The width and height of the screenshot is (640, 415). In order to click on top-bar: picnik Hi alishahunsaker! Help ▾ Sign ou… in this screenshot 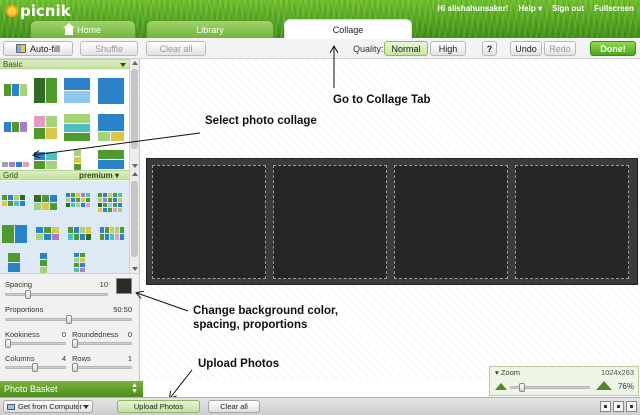, I will do `click(320, 19)`.